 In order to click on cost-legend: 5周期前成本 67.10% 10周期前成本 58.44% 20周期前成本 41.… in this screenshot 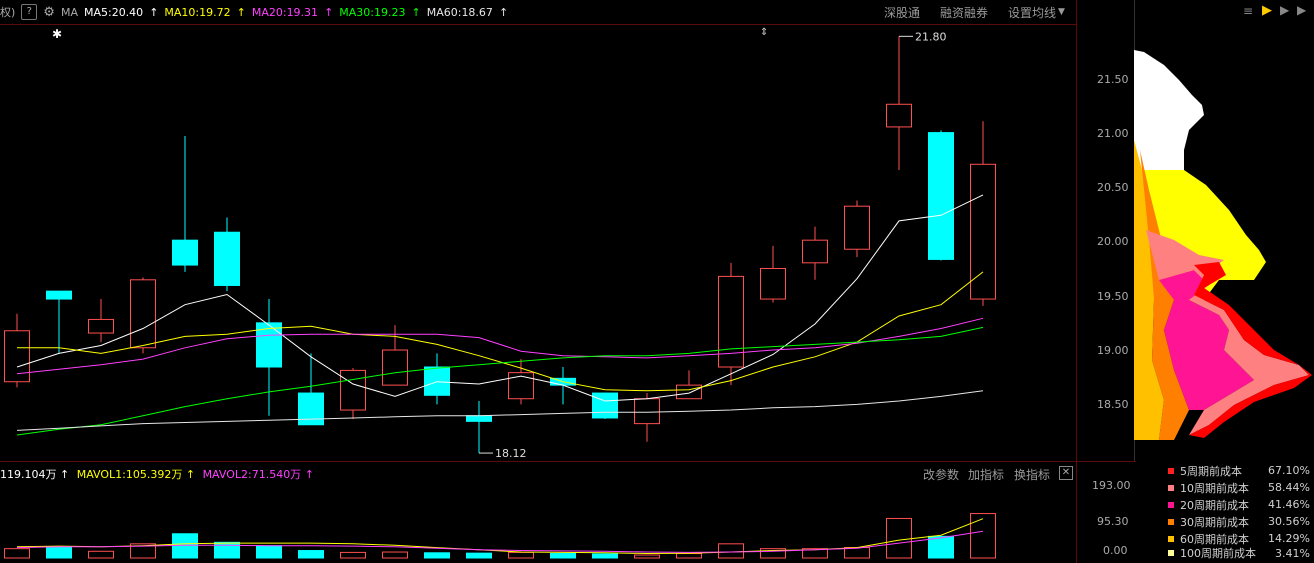, I will do `click(1241, 510)`.